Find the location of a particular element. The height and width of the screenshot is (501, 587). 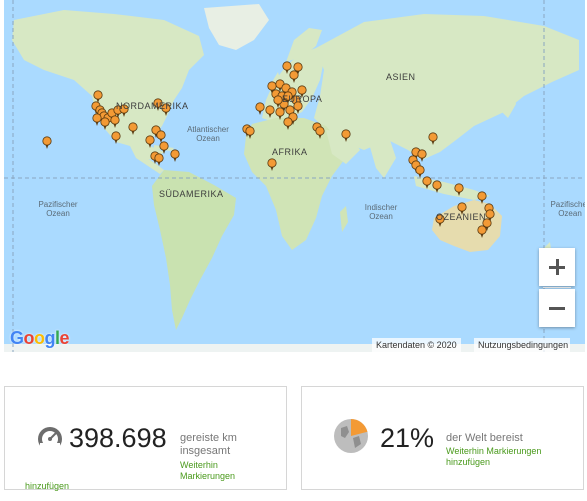

distance-value: 398.698 is located at coordinates (118, 438).